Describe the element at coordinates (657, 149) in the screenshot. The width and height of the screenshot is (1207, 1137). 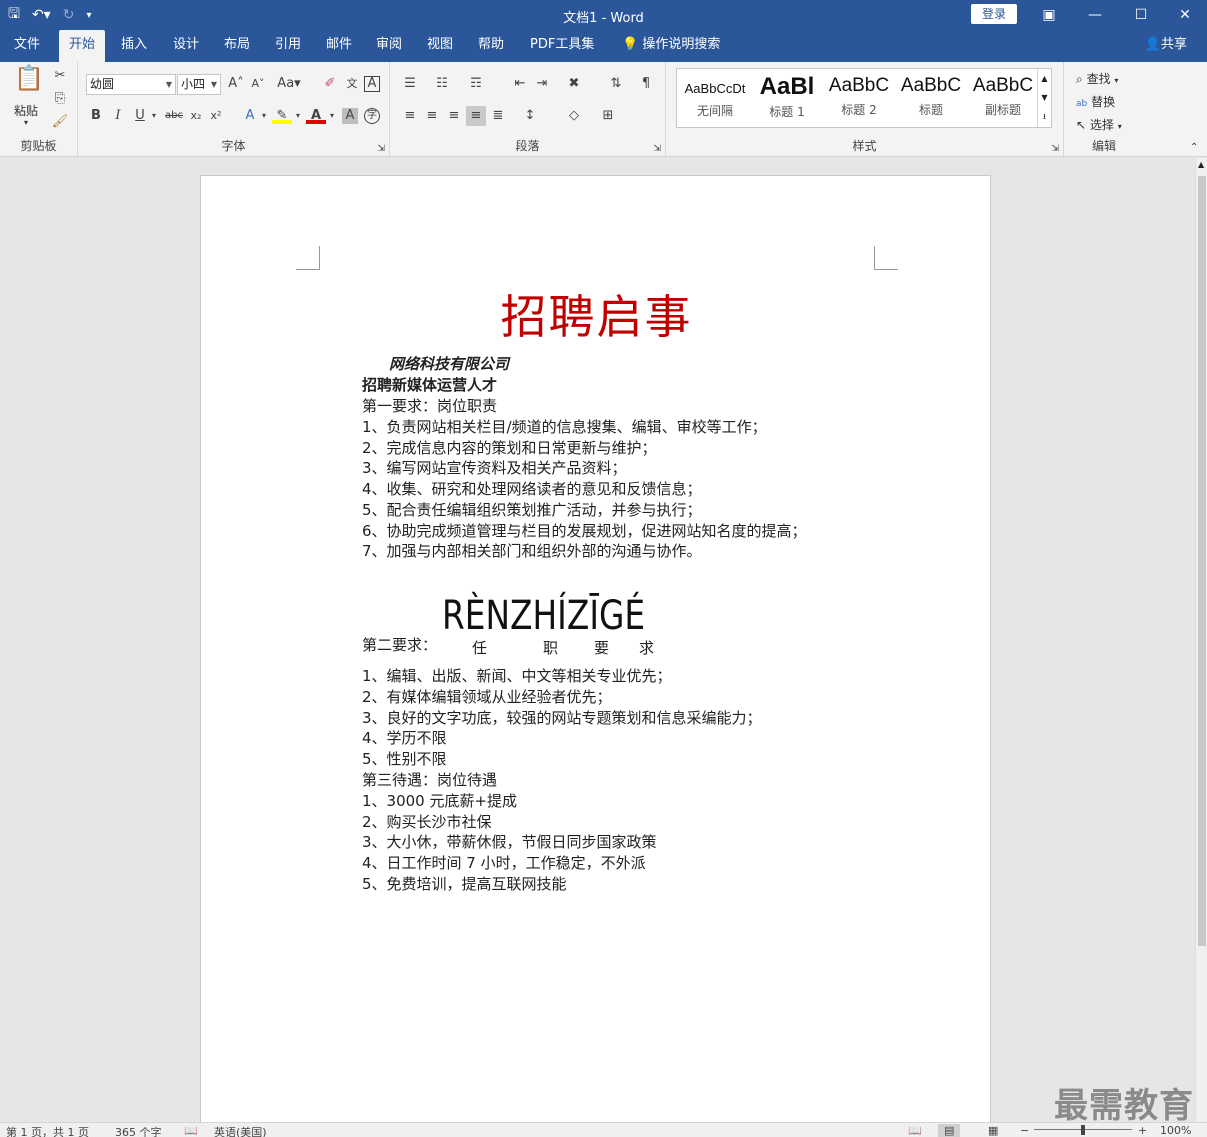
I see `paragraph-dialog-launcher-icon: ⇲` at that location.